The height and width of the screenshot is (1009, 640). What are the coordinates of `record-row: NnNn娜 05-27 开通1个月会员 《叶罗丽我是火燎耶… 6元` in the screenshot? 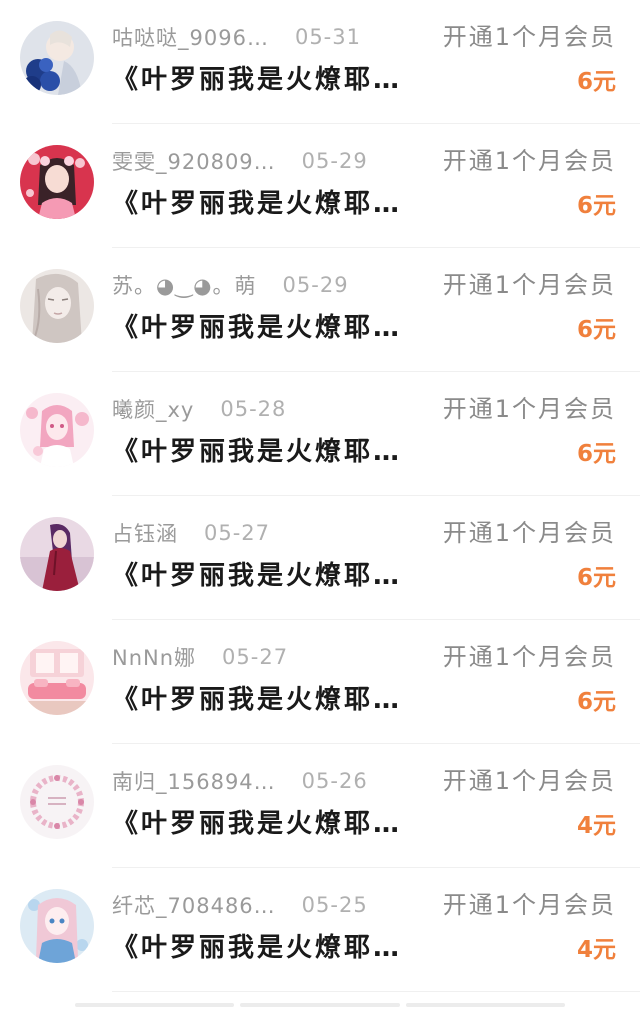 It's located at (320, 682).